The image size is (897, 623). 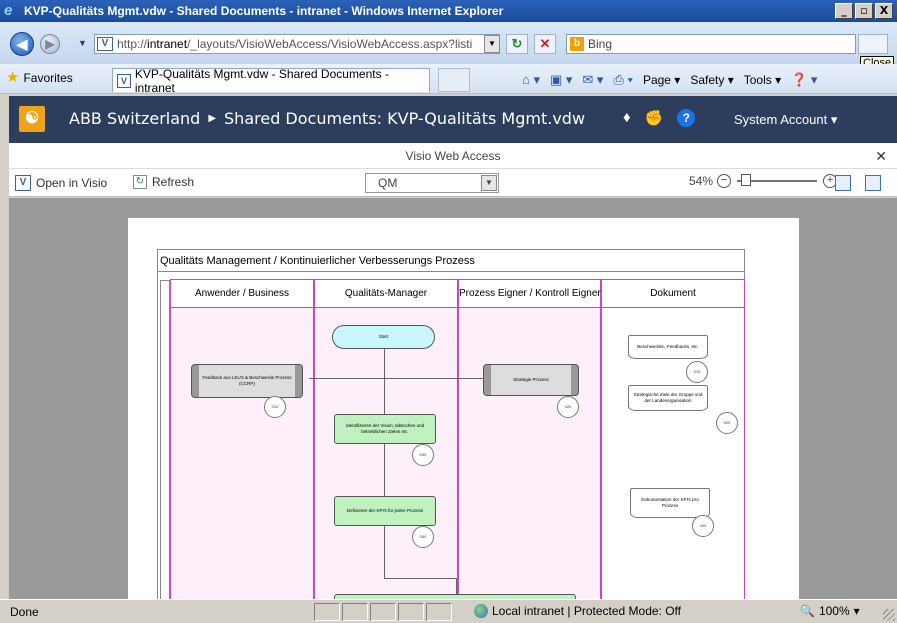 I want to click on document-shape: Beschwerden, Feedbacks, etc., so click(x=668, y=347).